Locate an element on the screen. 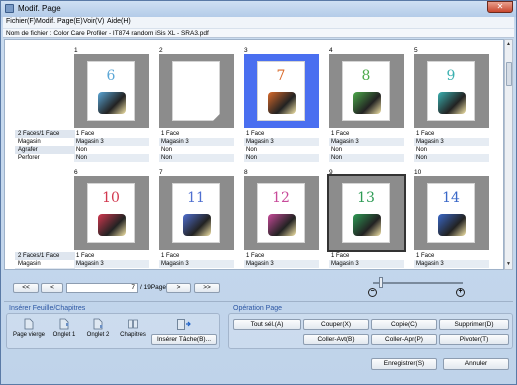 Image resolution: width=517 pixels, height=385 pixels. page-number: 3 is located at coordinates (246, 50).